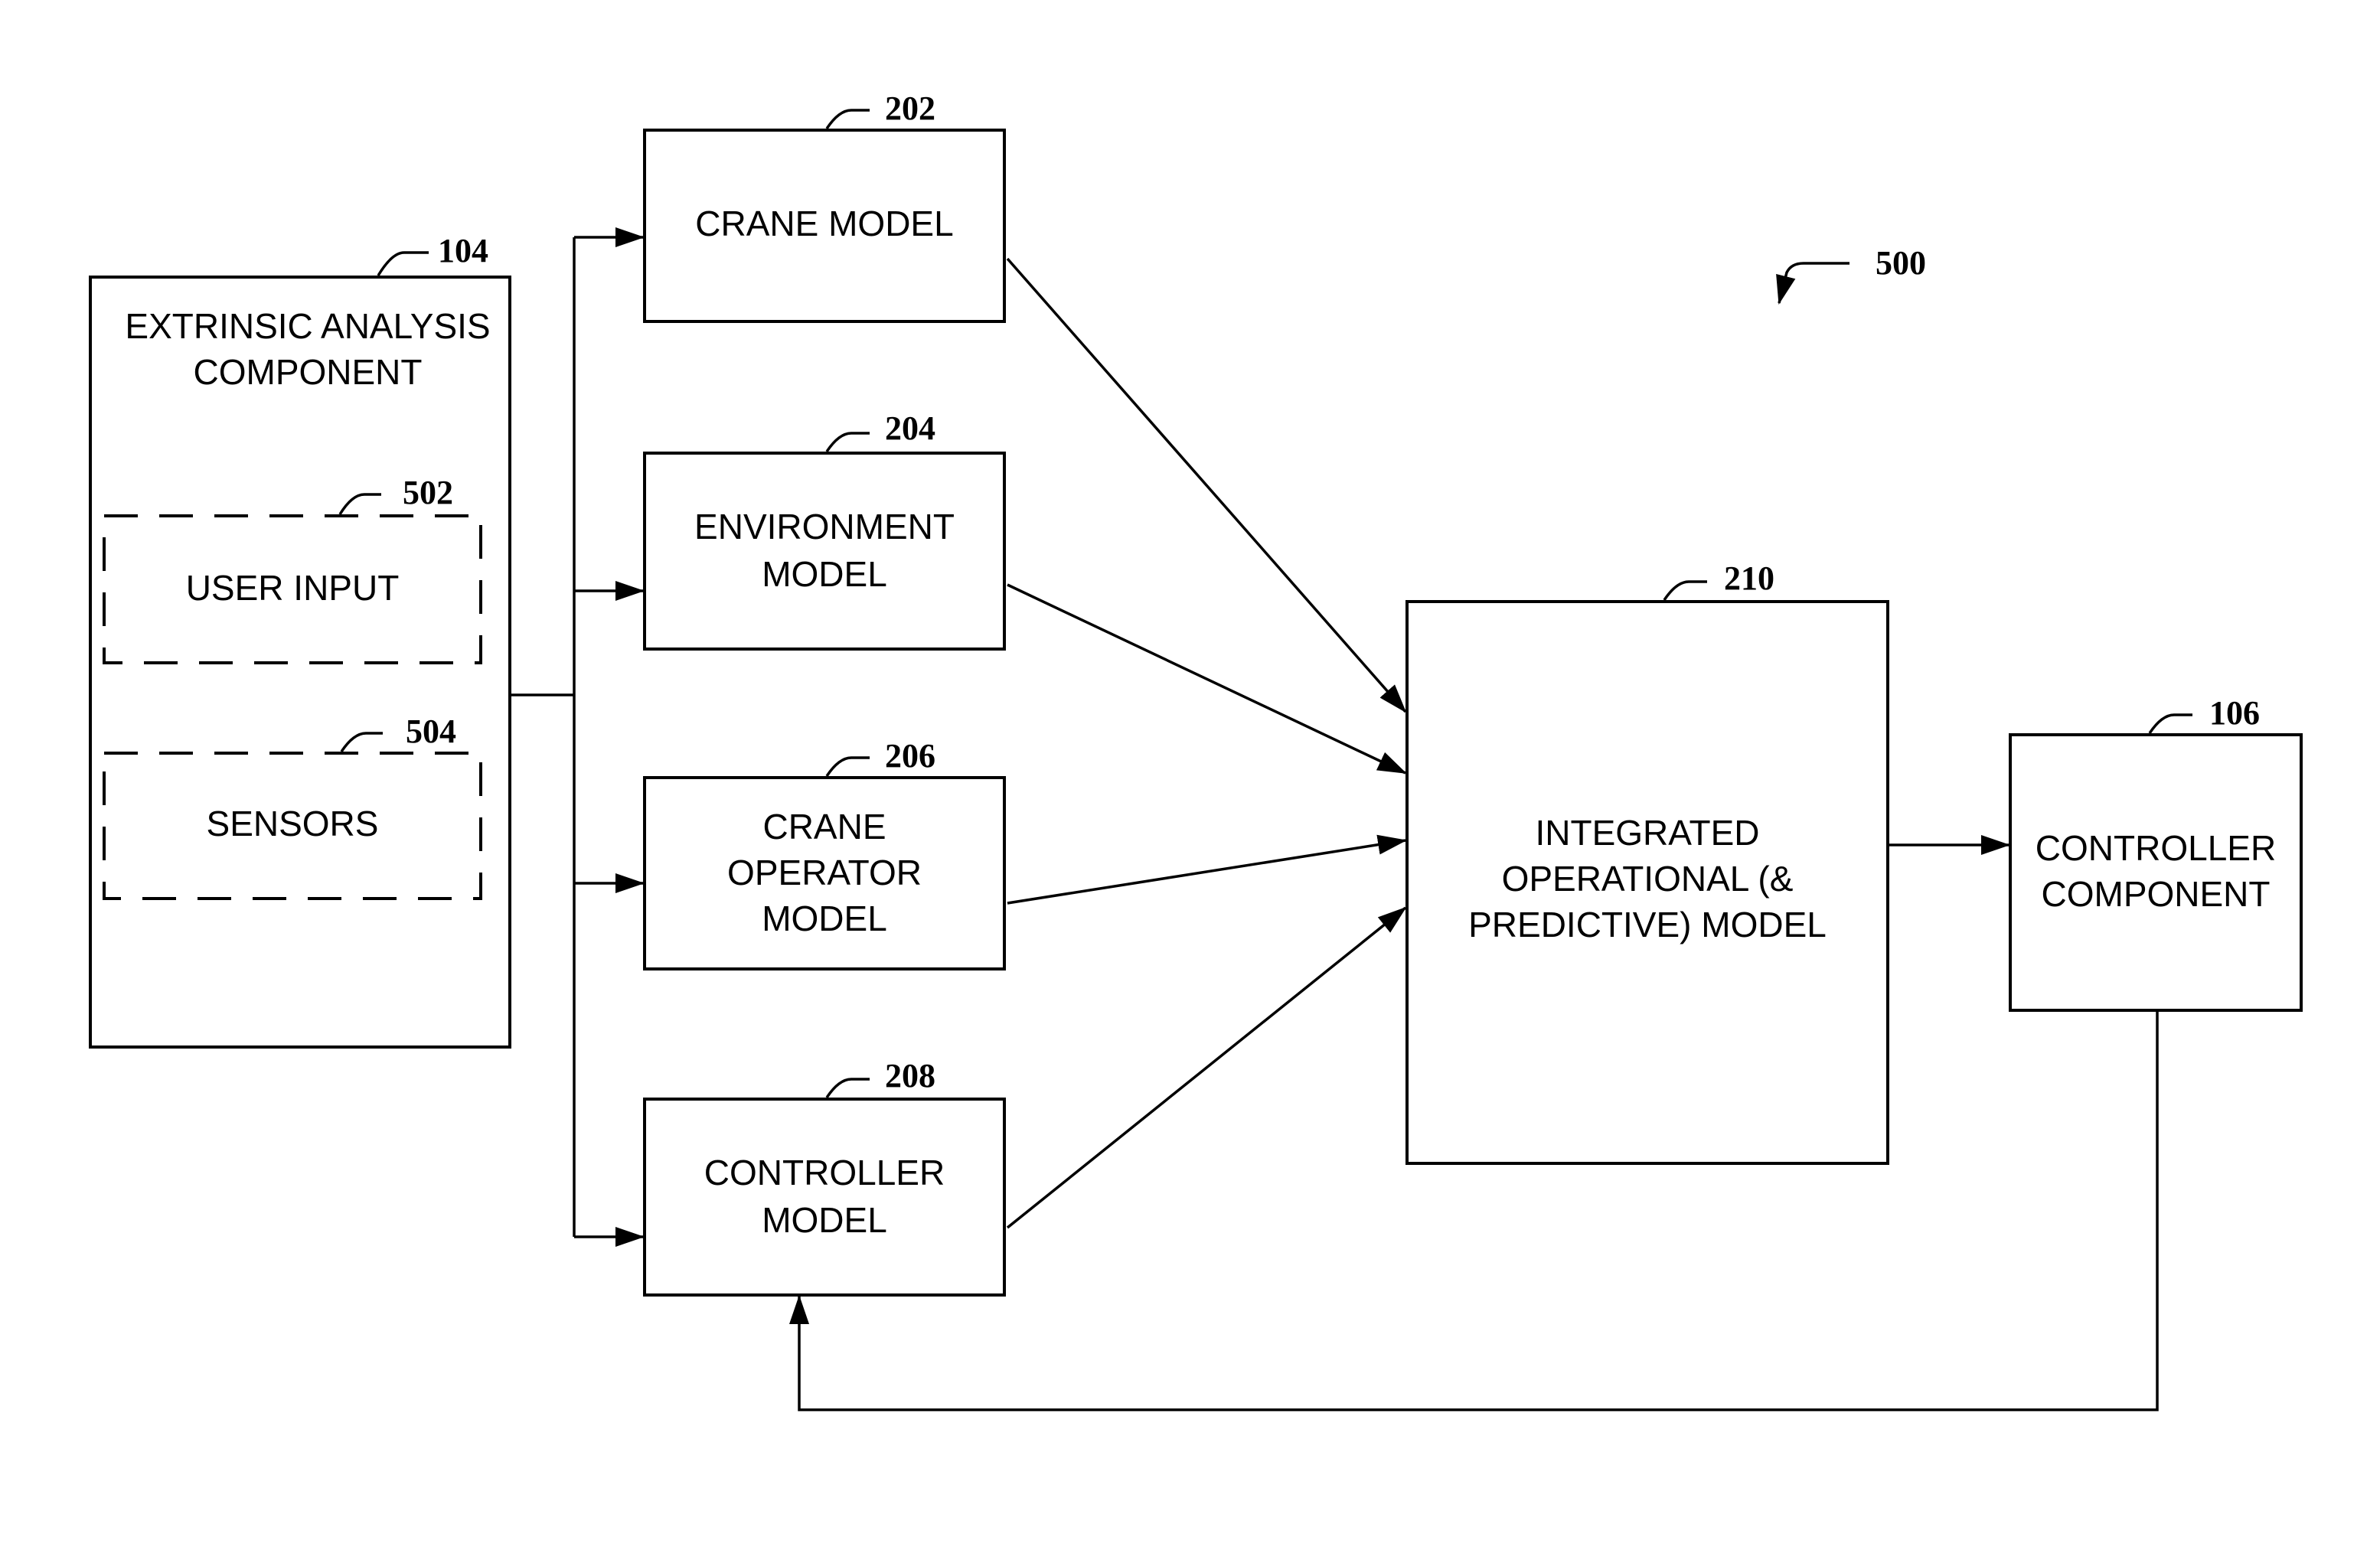 The width and height of the screenshot is (2380, 1556). Describe the element at coordinates (1647, 924) in the screenshot. I see `integrated-model-line-3: PREDICTIVE) MODEL` at that location.